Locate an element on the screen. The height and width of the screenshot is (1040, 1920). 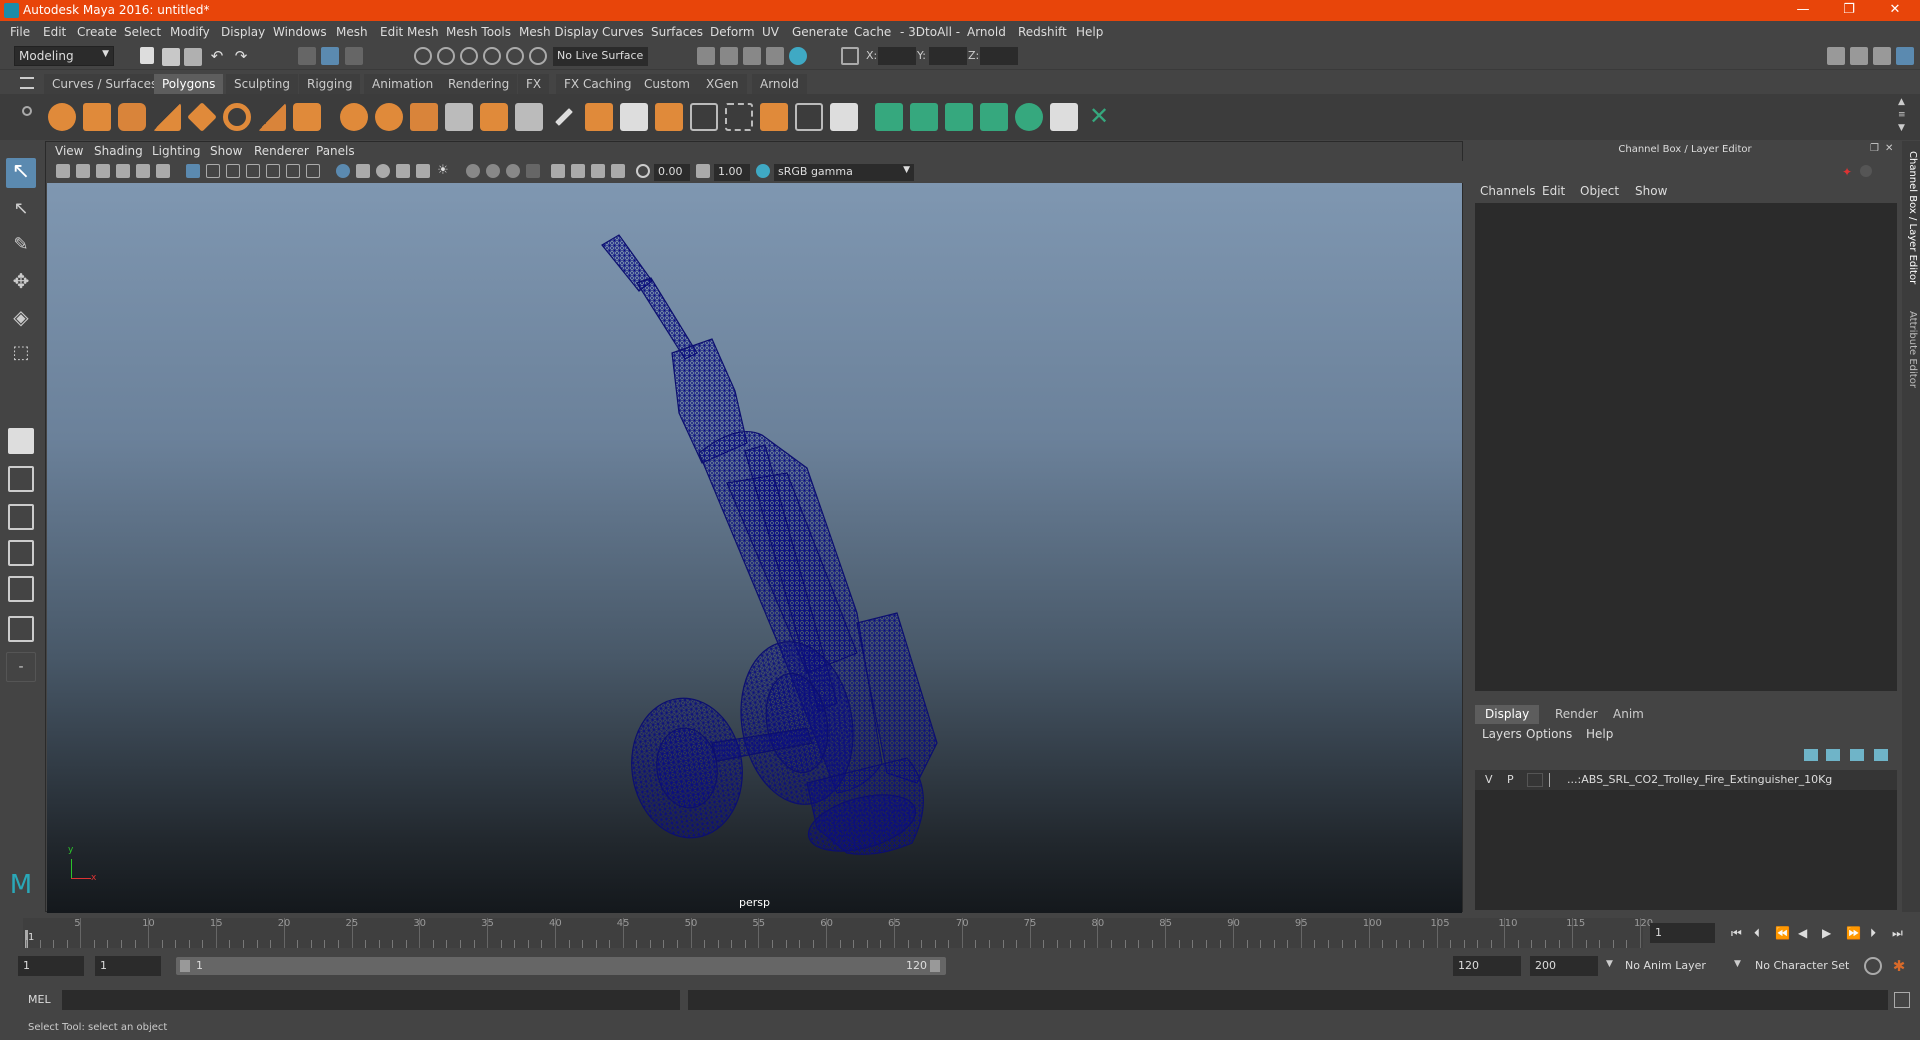
new-empty-layer-icon is located at coordinates (1857, 755).